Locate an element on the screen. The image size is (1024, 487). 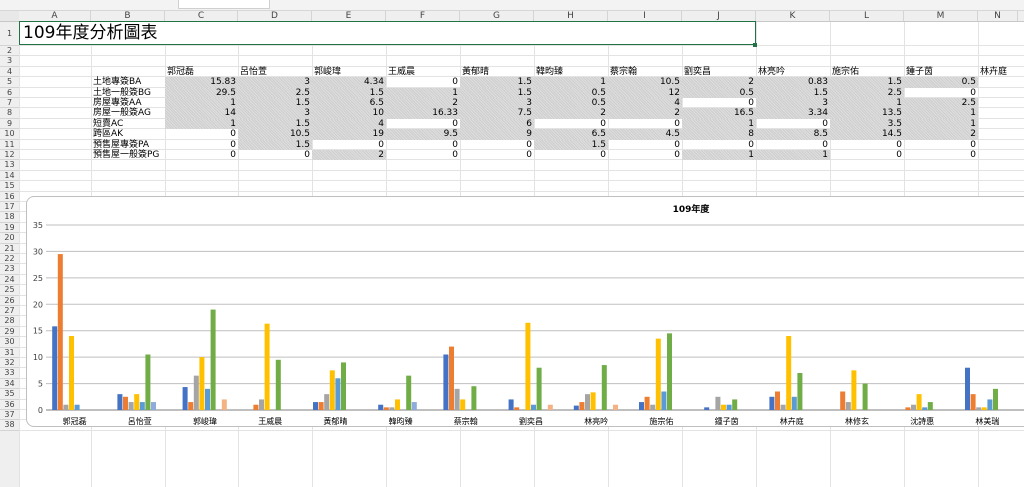
table-cell: 6.5 is located at coordinates (571, 134).